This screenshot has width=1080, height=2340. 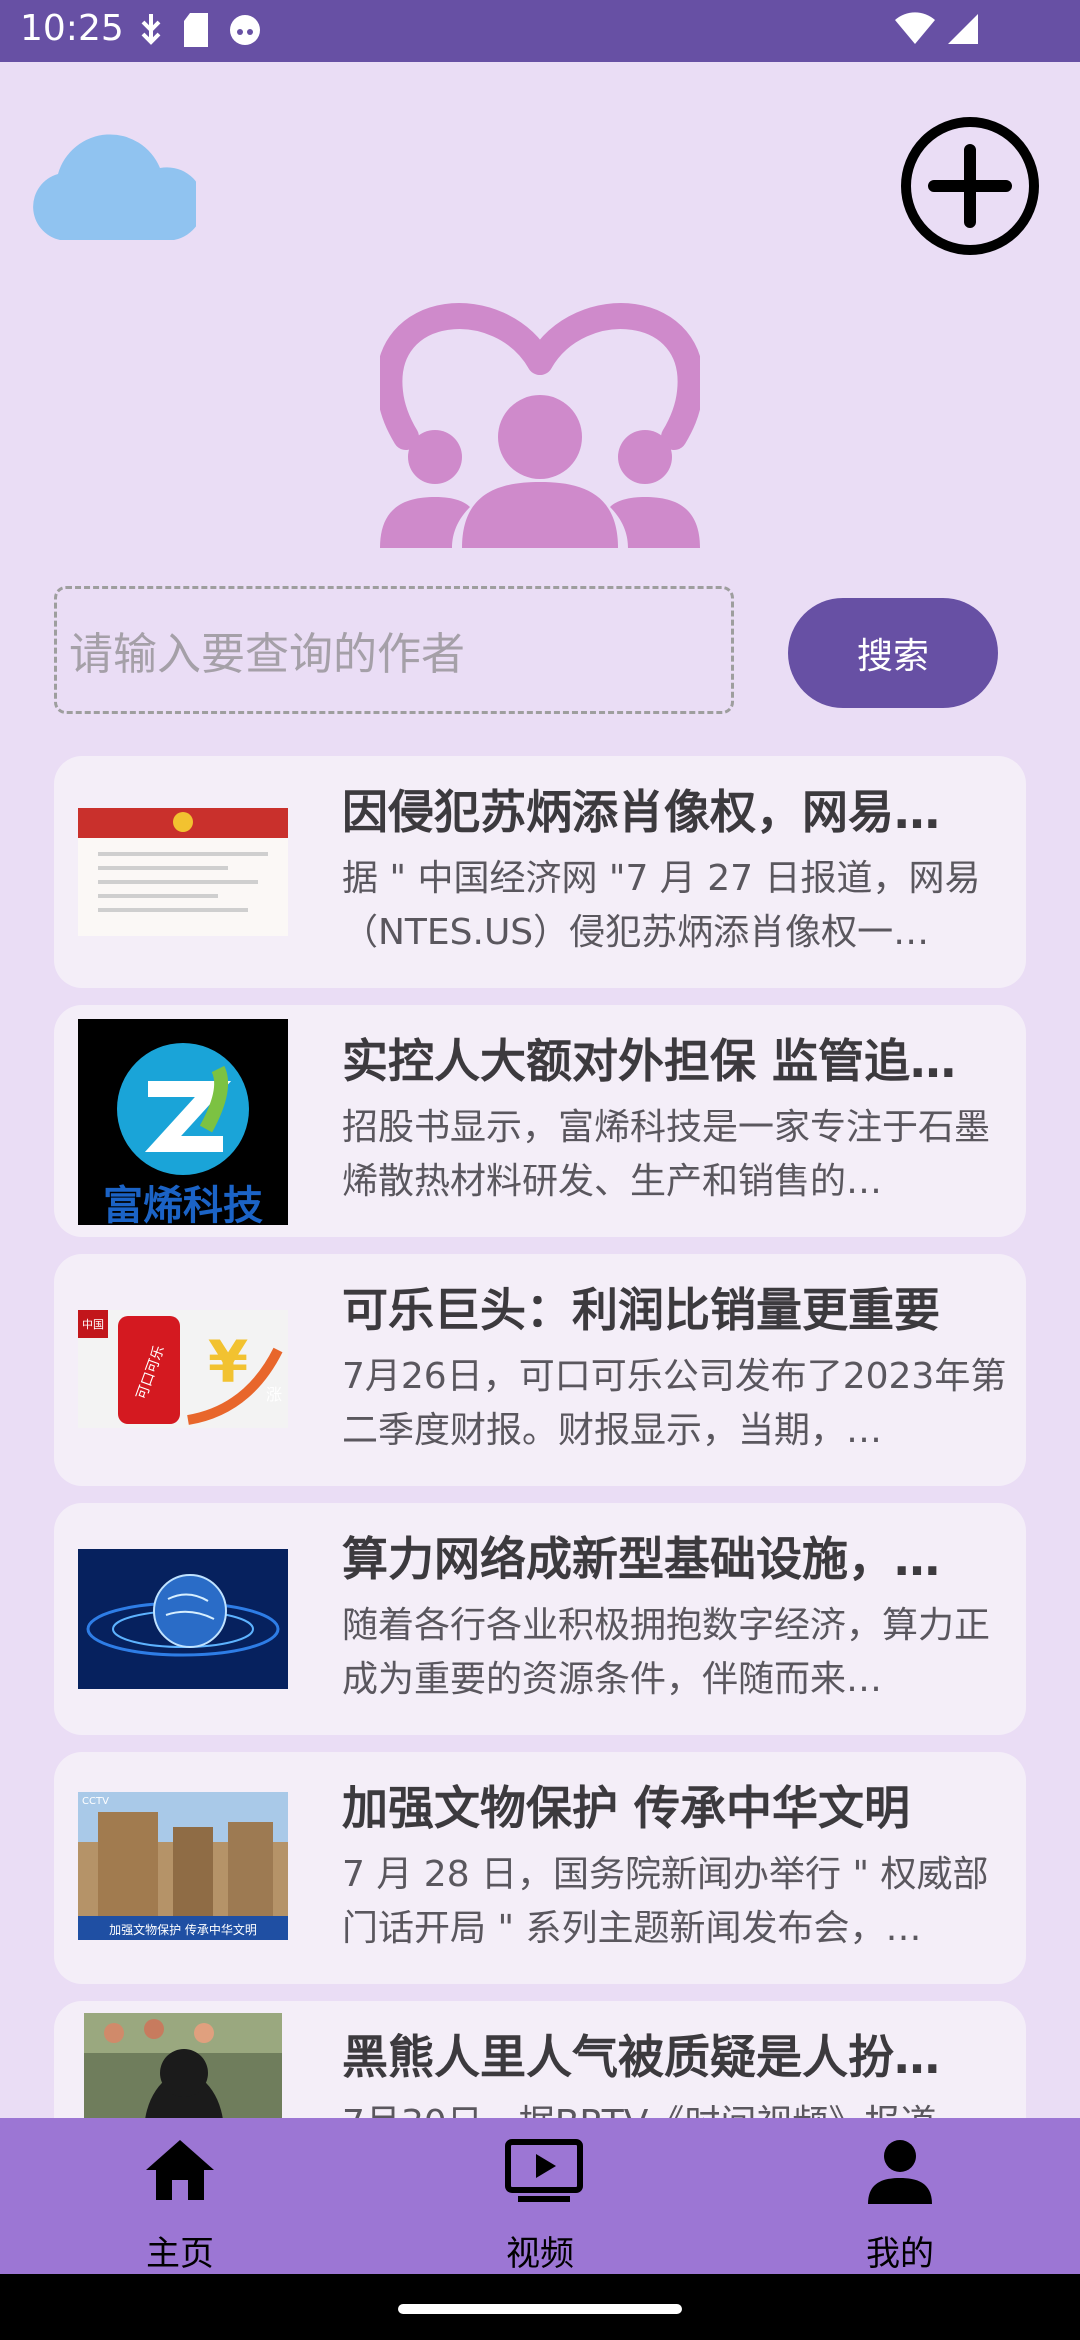 I want to click on news-thumbnail: 中国 可口可乐 ¥ 涨, so click(x=183, y=1369).